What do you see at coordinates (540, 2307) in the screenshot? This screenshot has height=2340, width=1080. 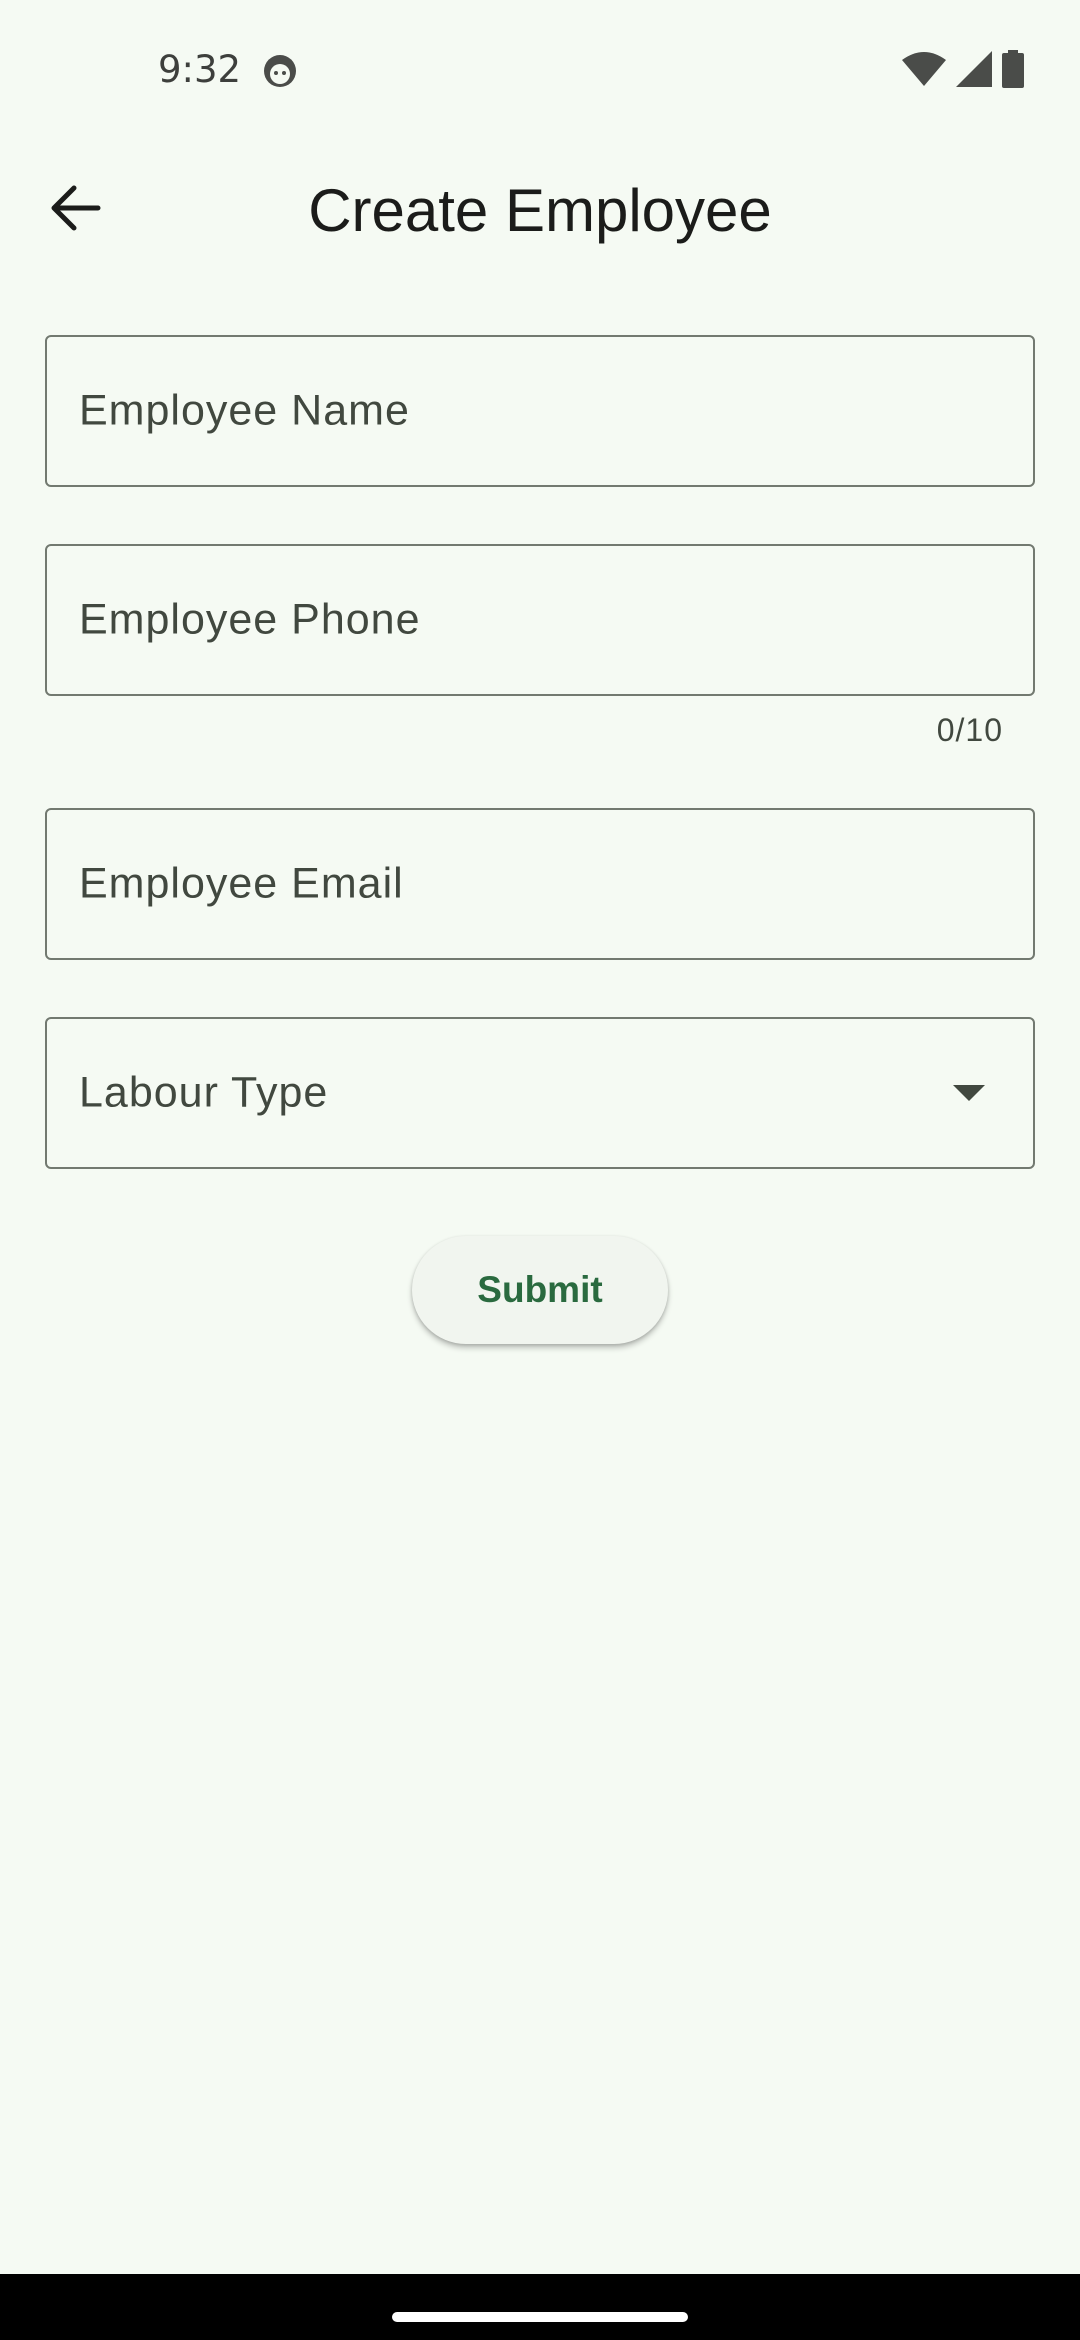 I see `navigation-bar` at bounding box center [540, 2307].